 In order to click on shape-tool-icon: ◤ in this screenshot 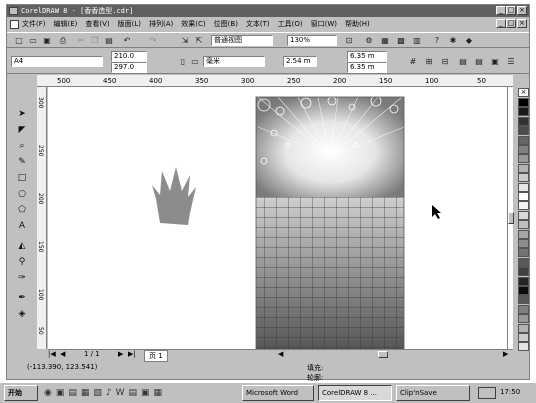, I will do `click(22, 130)`.